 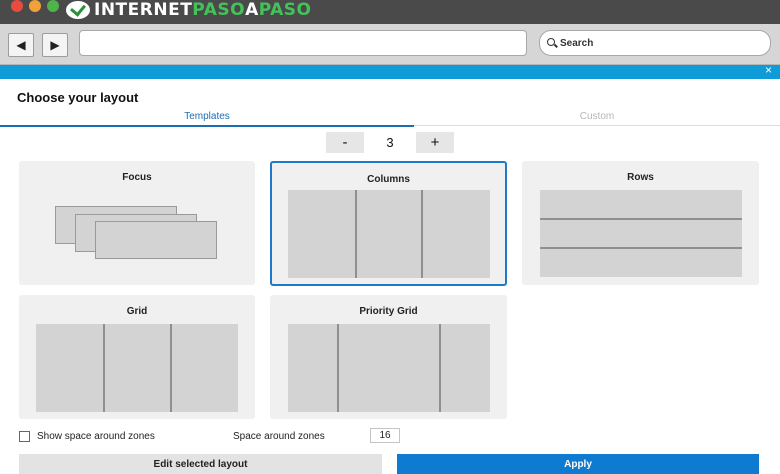 I want to click on layout-card-focus: Focus, so click(x=137, y=223).